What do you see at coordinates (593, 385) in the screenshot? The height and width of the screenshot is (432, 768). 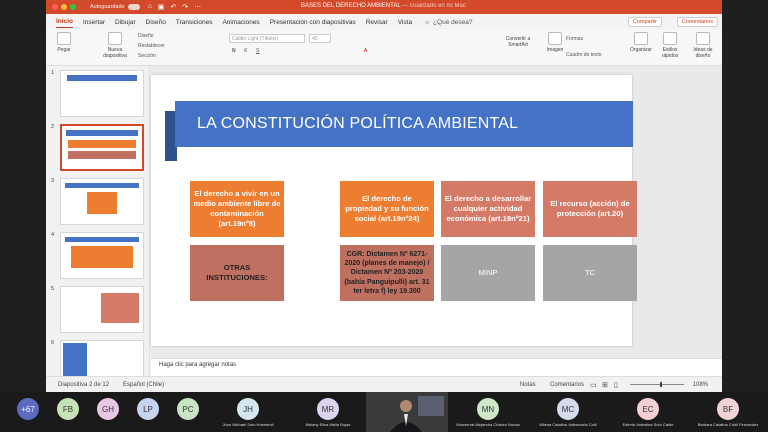 I see `normal-view-icon: ▭` at bounding box center [593, 385].